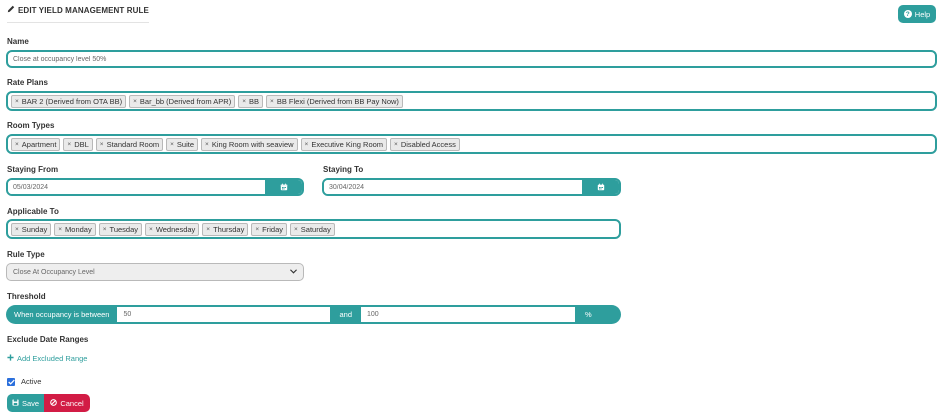 Image resolution: width=940 pixels, height=416 pixels. I want to click on staying-to-label: Staying To, so click(343, 169).